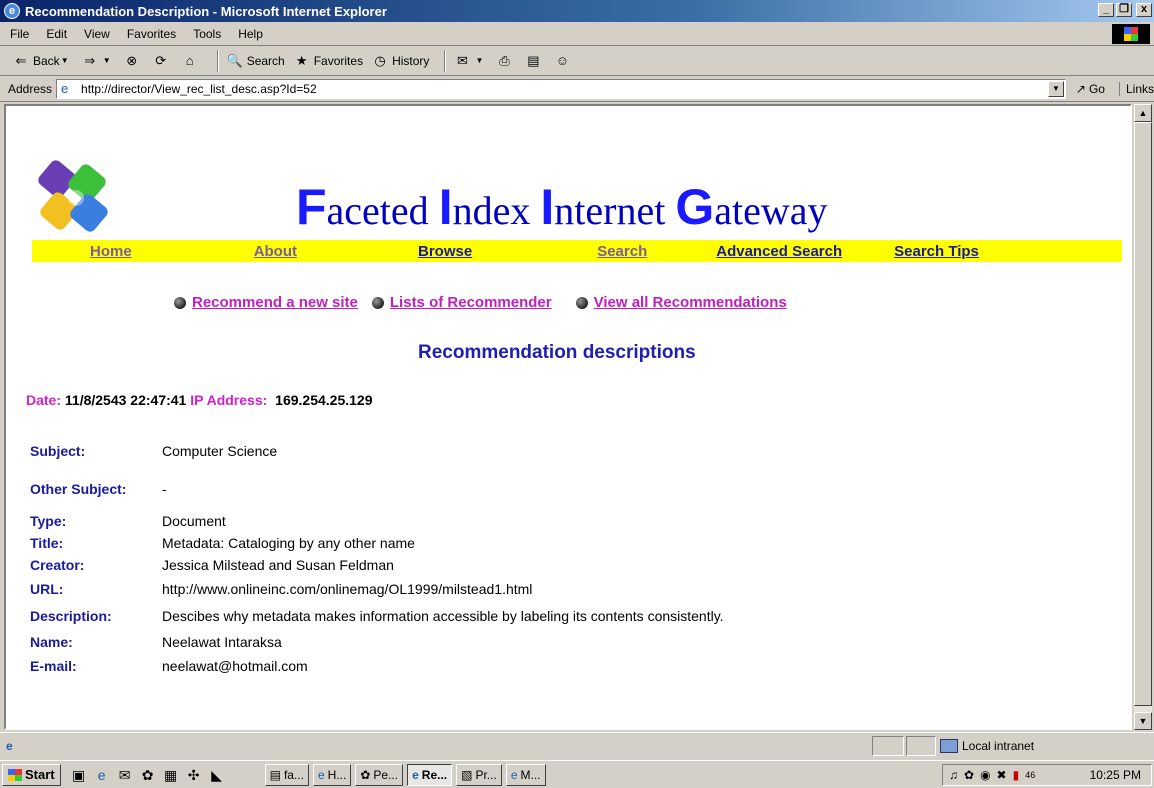 The image size is (1154, 788). What do you see at coordinates (229, 400) in the screenshot?
I see `ip-label: IP Address:` at bounding box center [229, 400].